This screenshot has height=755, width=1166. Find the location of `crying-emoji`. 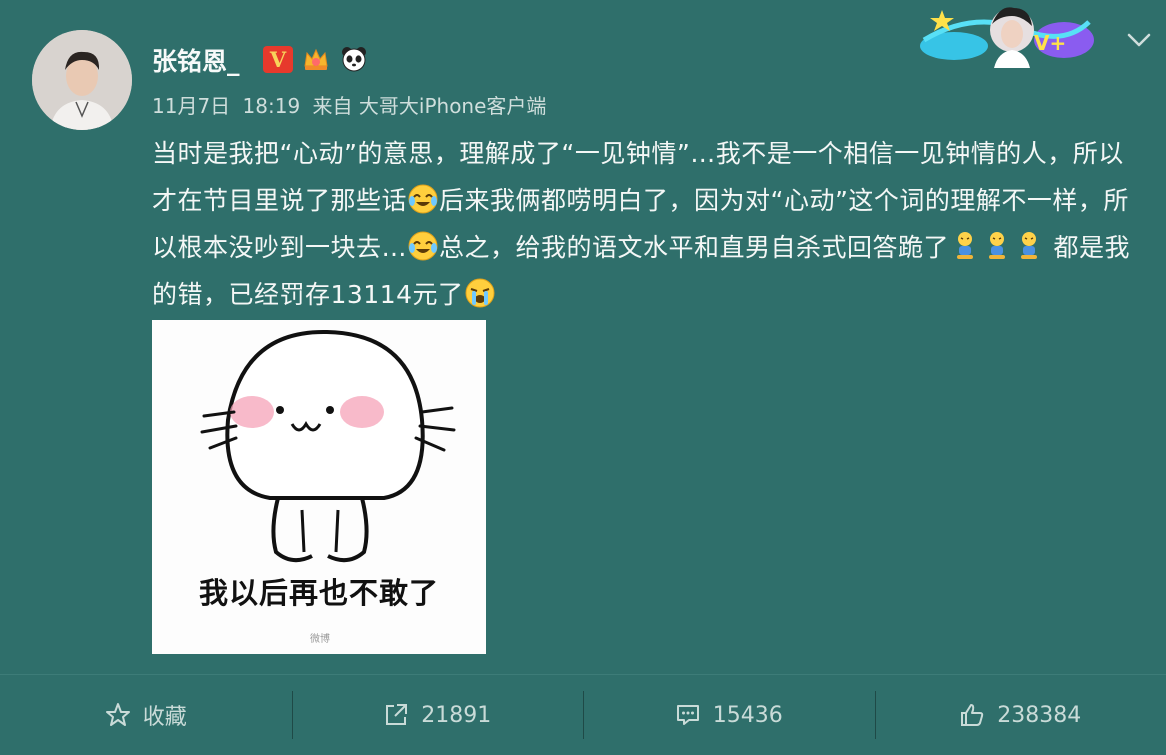

crying-emoji is located at coordinates (480, 293).